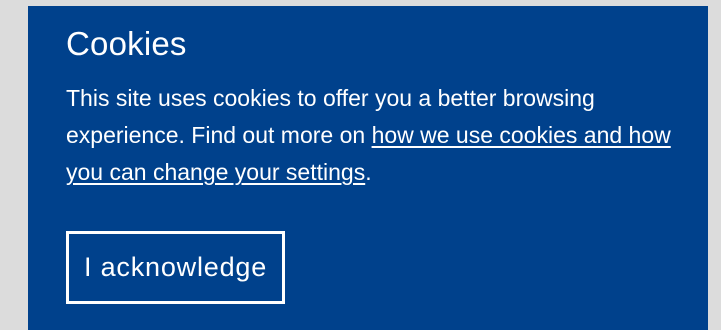 Image resolution: width=721 pixels, height=330 pixels. I want to click on cookie-description-end: ., so click(368, 172).